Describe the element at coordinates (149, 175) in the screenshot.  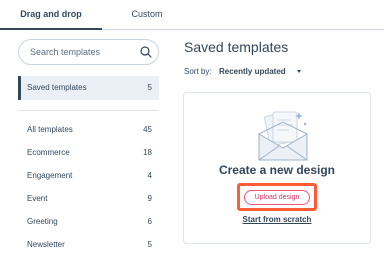
I see `sidebar-item-count: 4` at that location.